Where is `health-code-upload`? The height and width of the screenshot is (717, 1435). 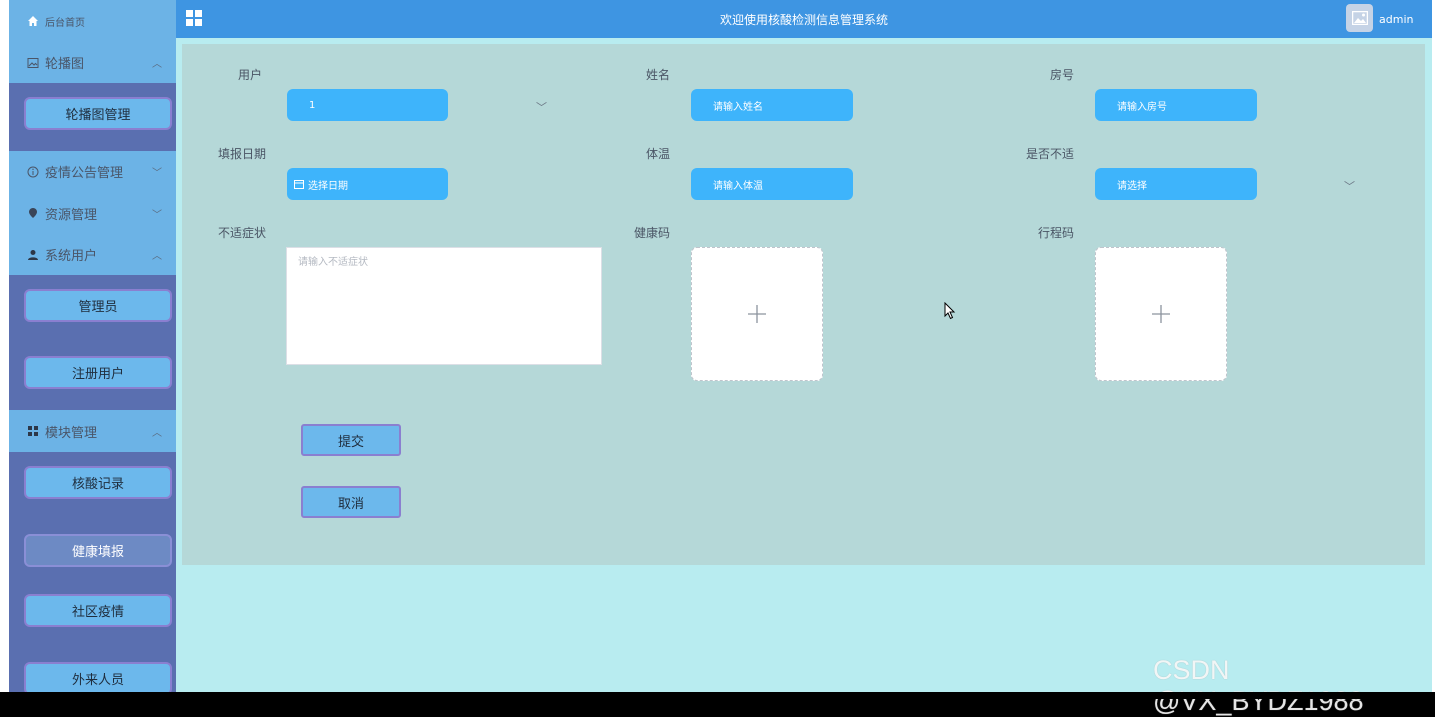
health-code-upload is located at coordinates (757, 314).